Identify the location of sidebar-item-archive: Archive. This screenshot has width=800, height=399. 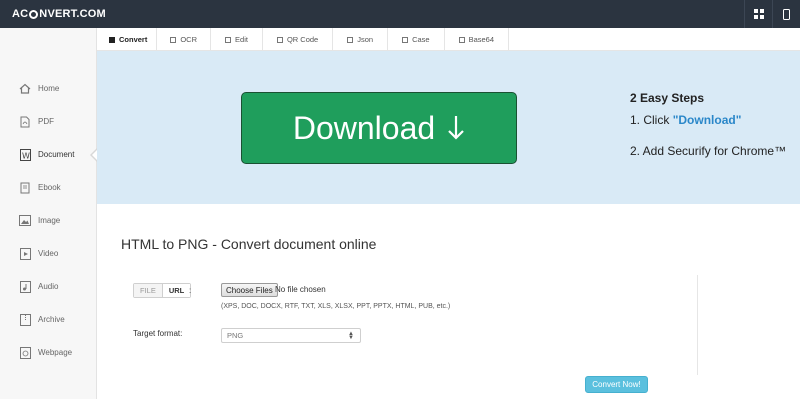
(48, 319).